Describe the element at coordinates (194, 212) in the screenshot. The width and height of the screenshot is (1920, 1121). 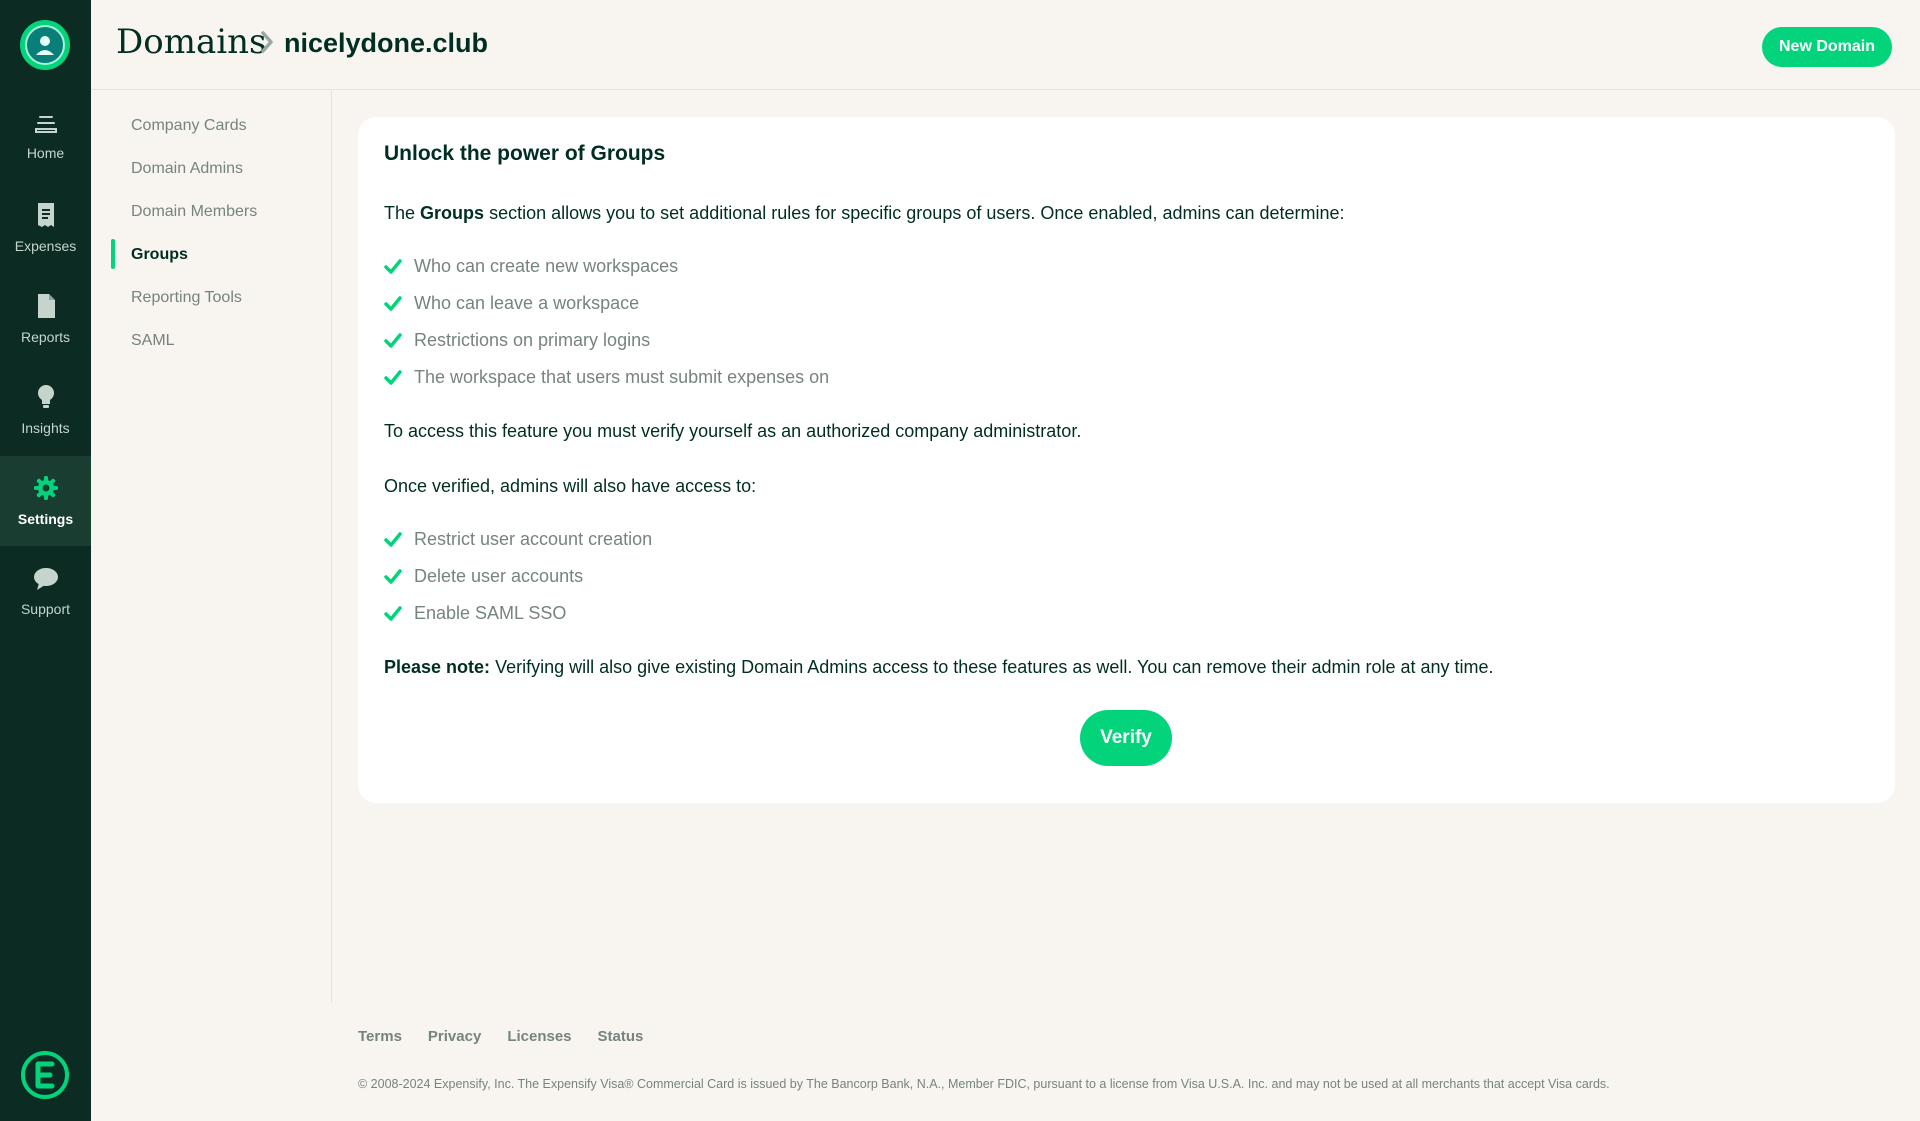
I see `submenu-domain-members: Domain Members` at that location.